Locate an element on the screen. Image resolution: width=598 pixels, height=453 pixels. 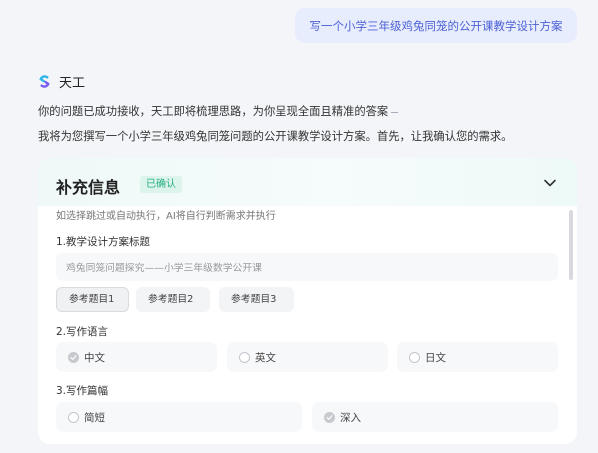
language-option-english: 英文 is located at coordinates (307, 357).